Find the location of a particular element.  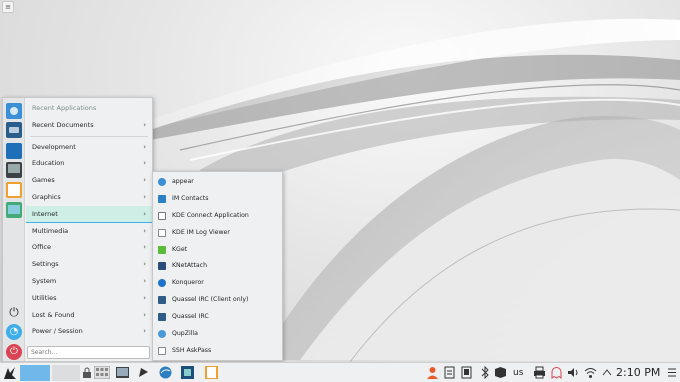

printer-icon is located at coordinates (539, 372).